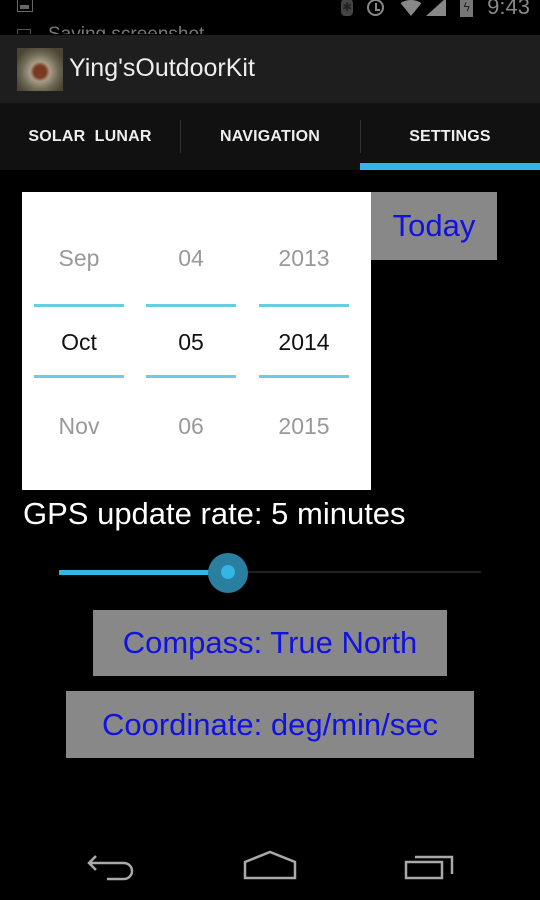 This screenshot has width=540, height=900. Describe the element at coordinates (270, 724) in the screenshot. I see `coordinate-format-button: Coordinate: deg/min/sec` at that location.